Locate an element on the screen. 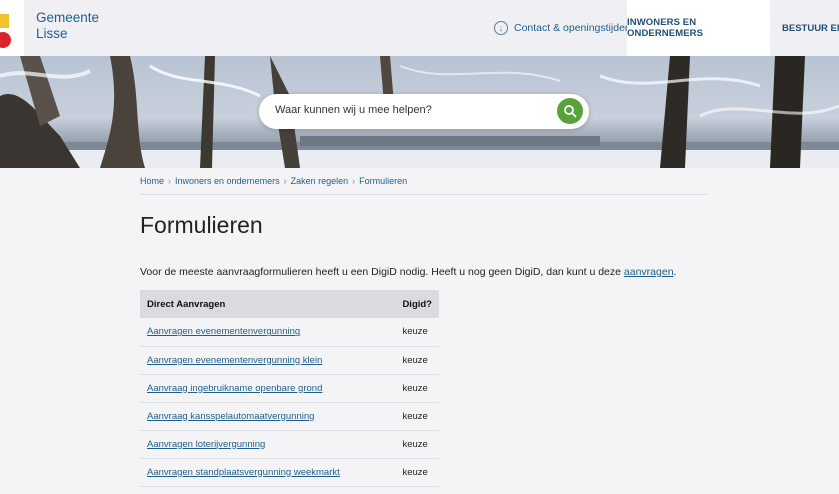  brand-name: Gemeente Lisse is located at coordinates (67, 26).